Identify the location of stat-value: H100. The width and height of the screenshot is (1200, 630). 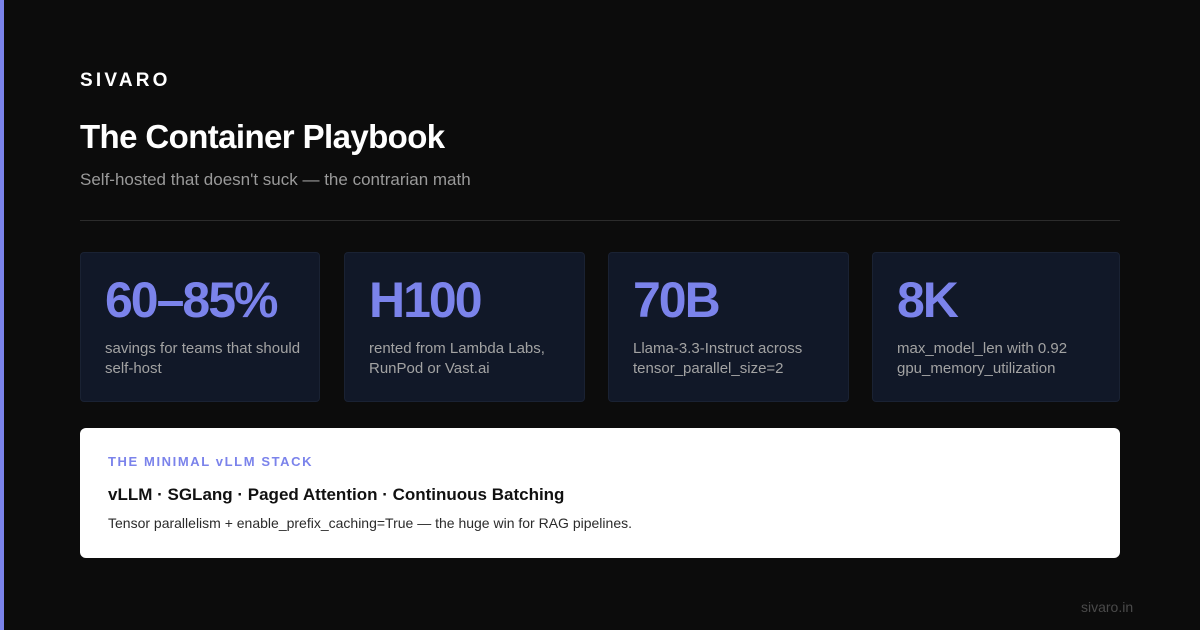
(426, 300).